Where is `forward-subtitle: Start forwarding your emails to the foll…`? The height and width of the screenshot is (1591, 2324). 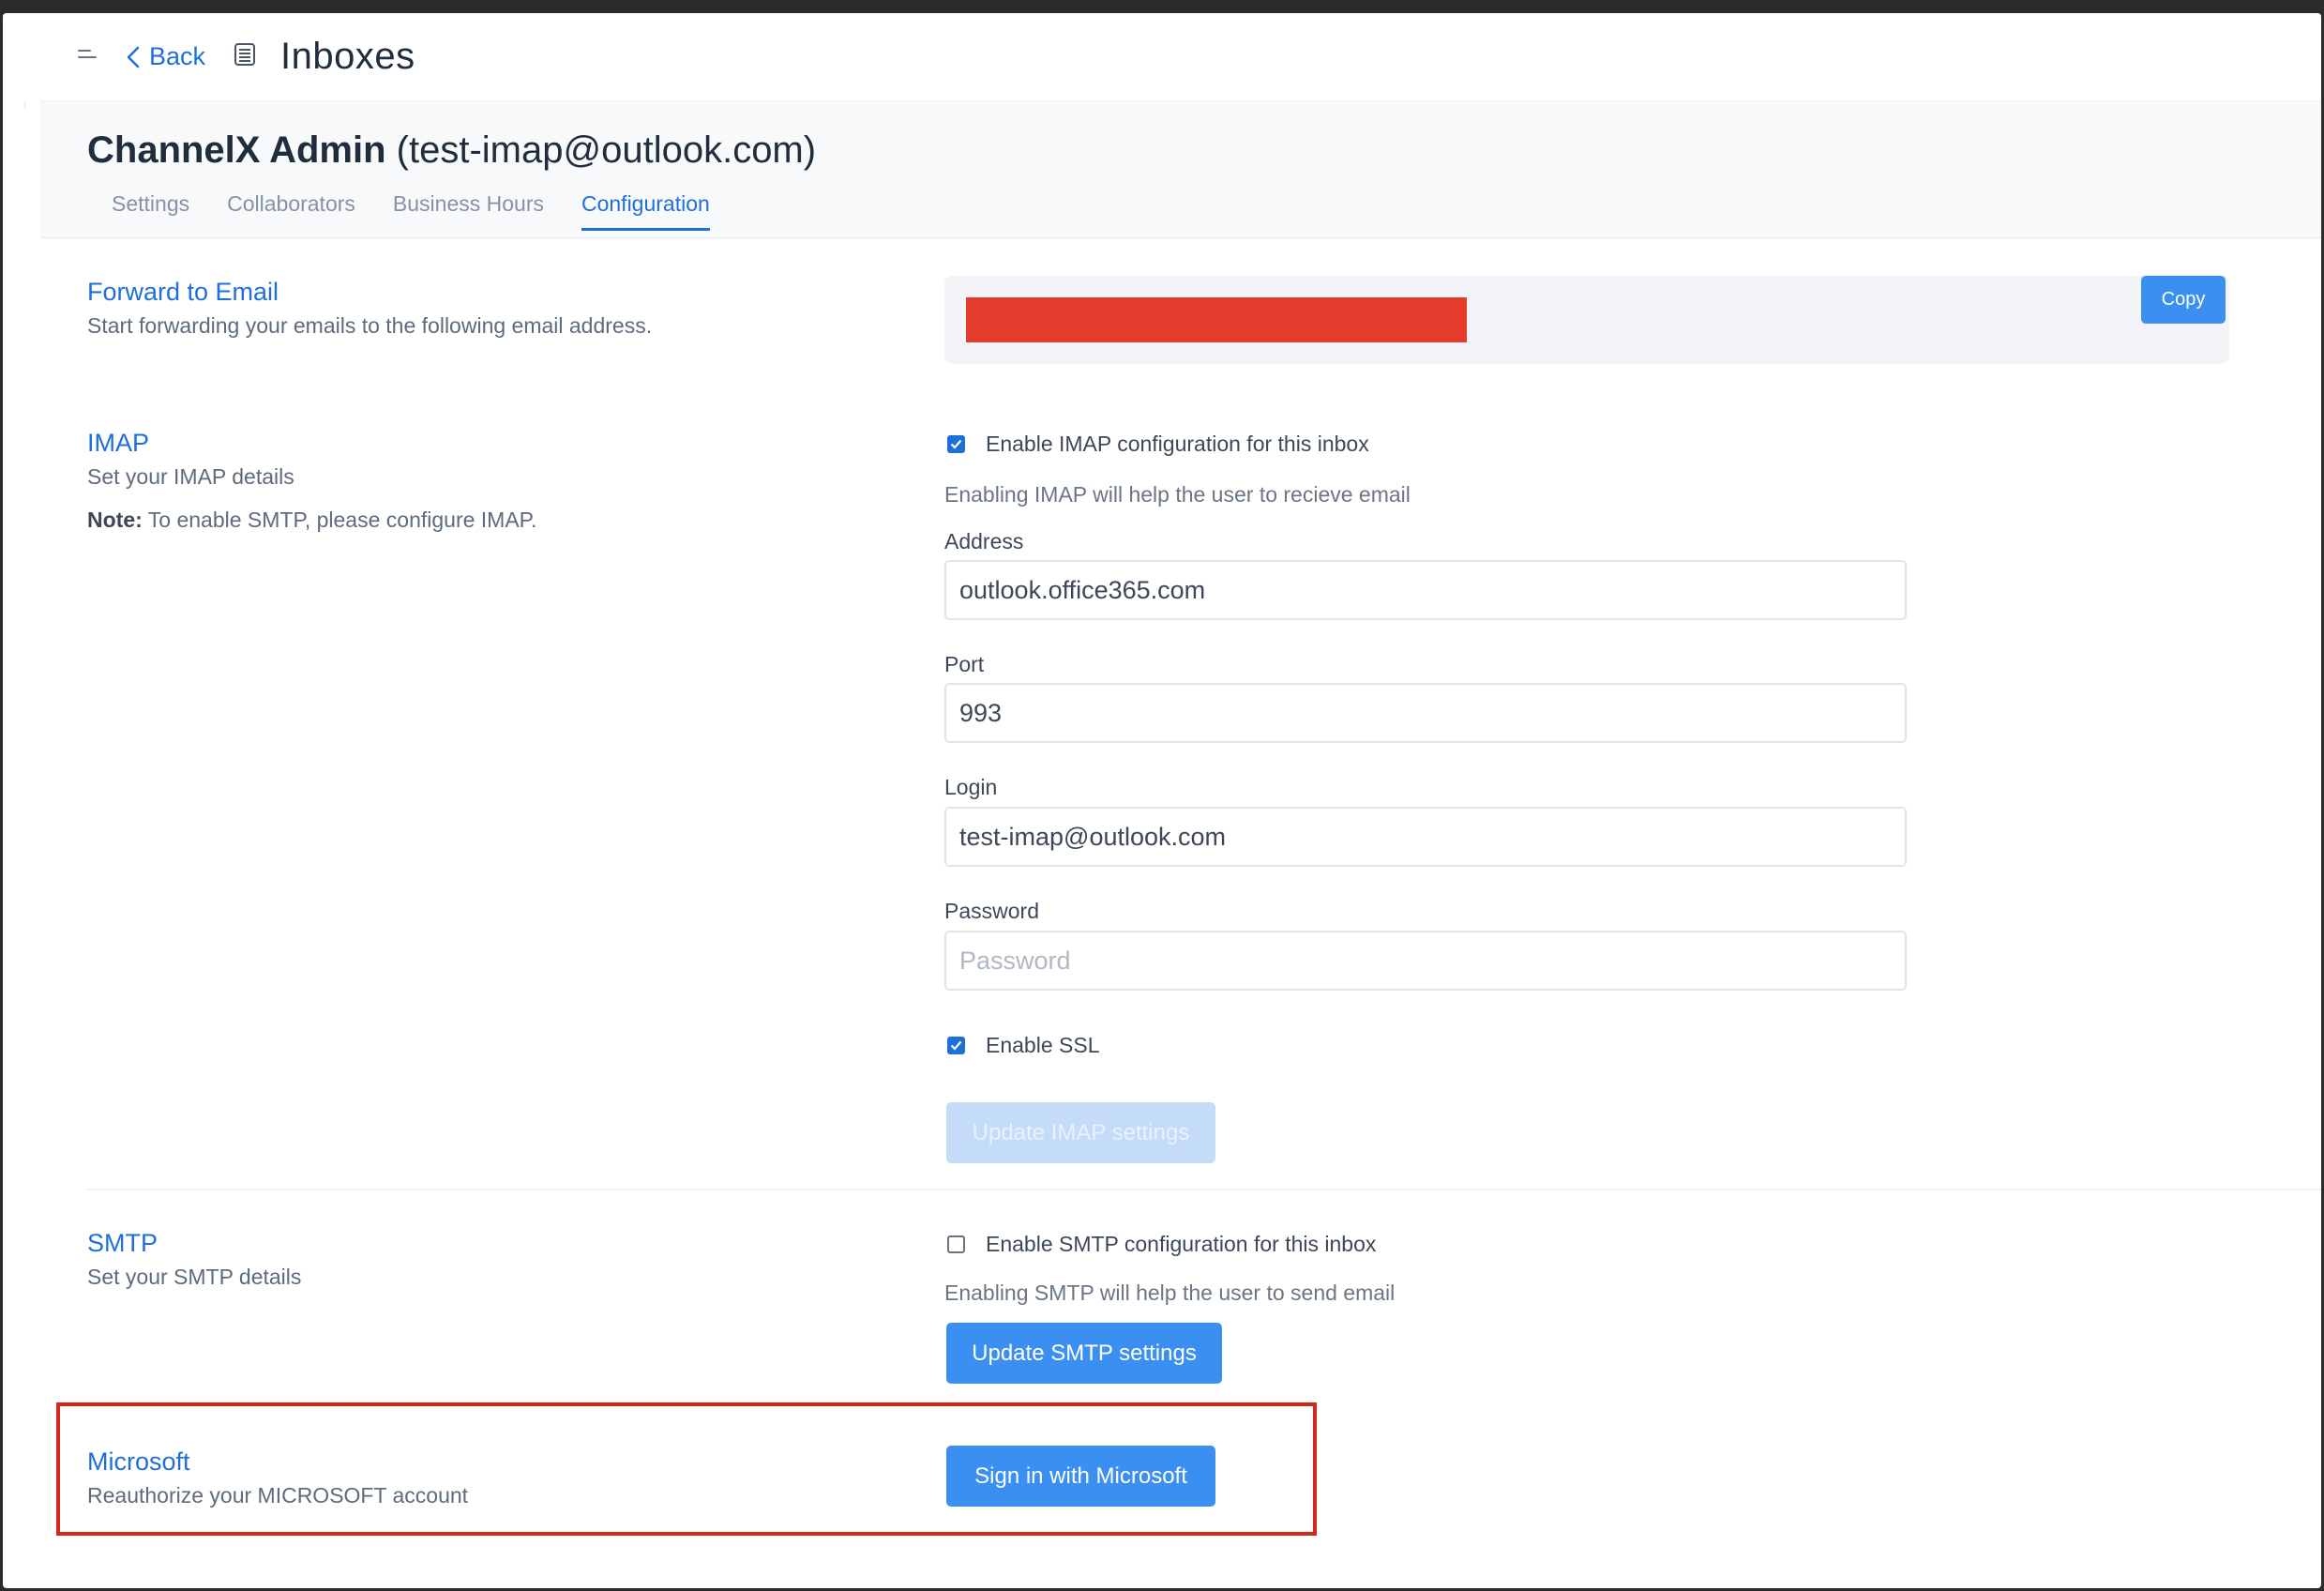 forward-subtitle: Start forwarding your emails to the foll… is located at coordinates (370, 325).